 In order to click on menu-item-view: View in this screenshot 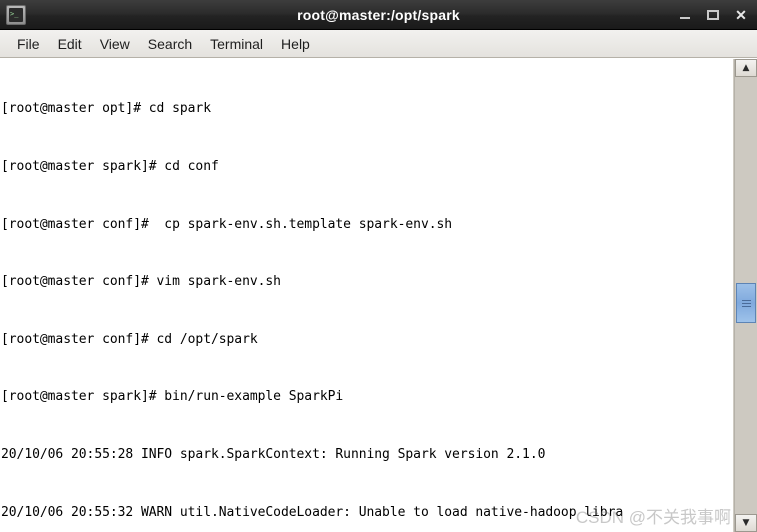, I will do `click(115, 44)`.